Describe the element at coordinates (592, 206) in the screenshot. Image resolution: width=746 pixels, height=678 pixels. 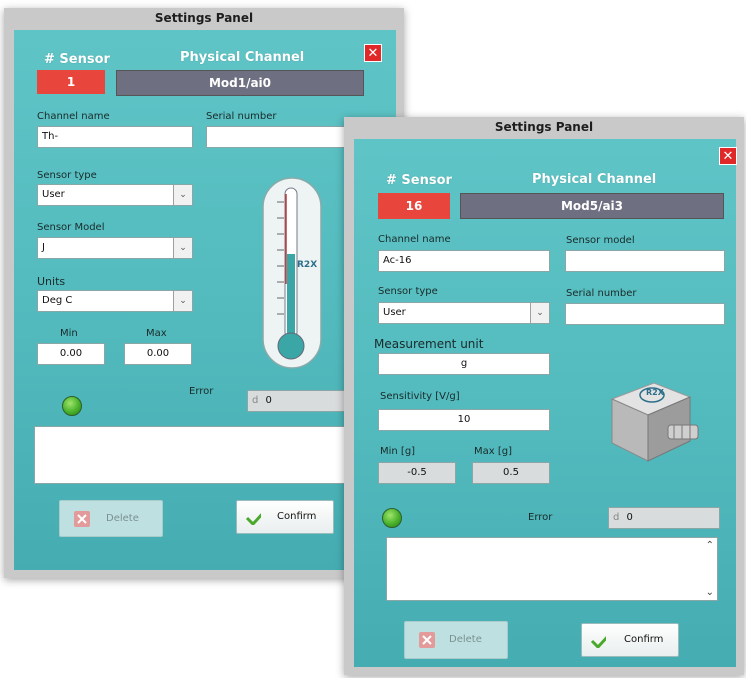
I see `physical-channel-value: Mod5/ai3` at that location.